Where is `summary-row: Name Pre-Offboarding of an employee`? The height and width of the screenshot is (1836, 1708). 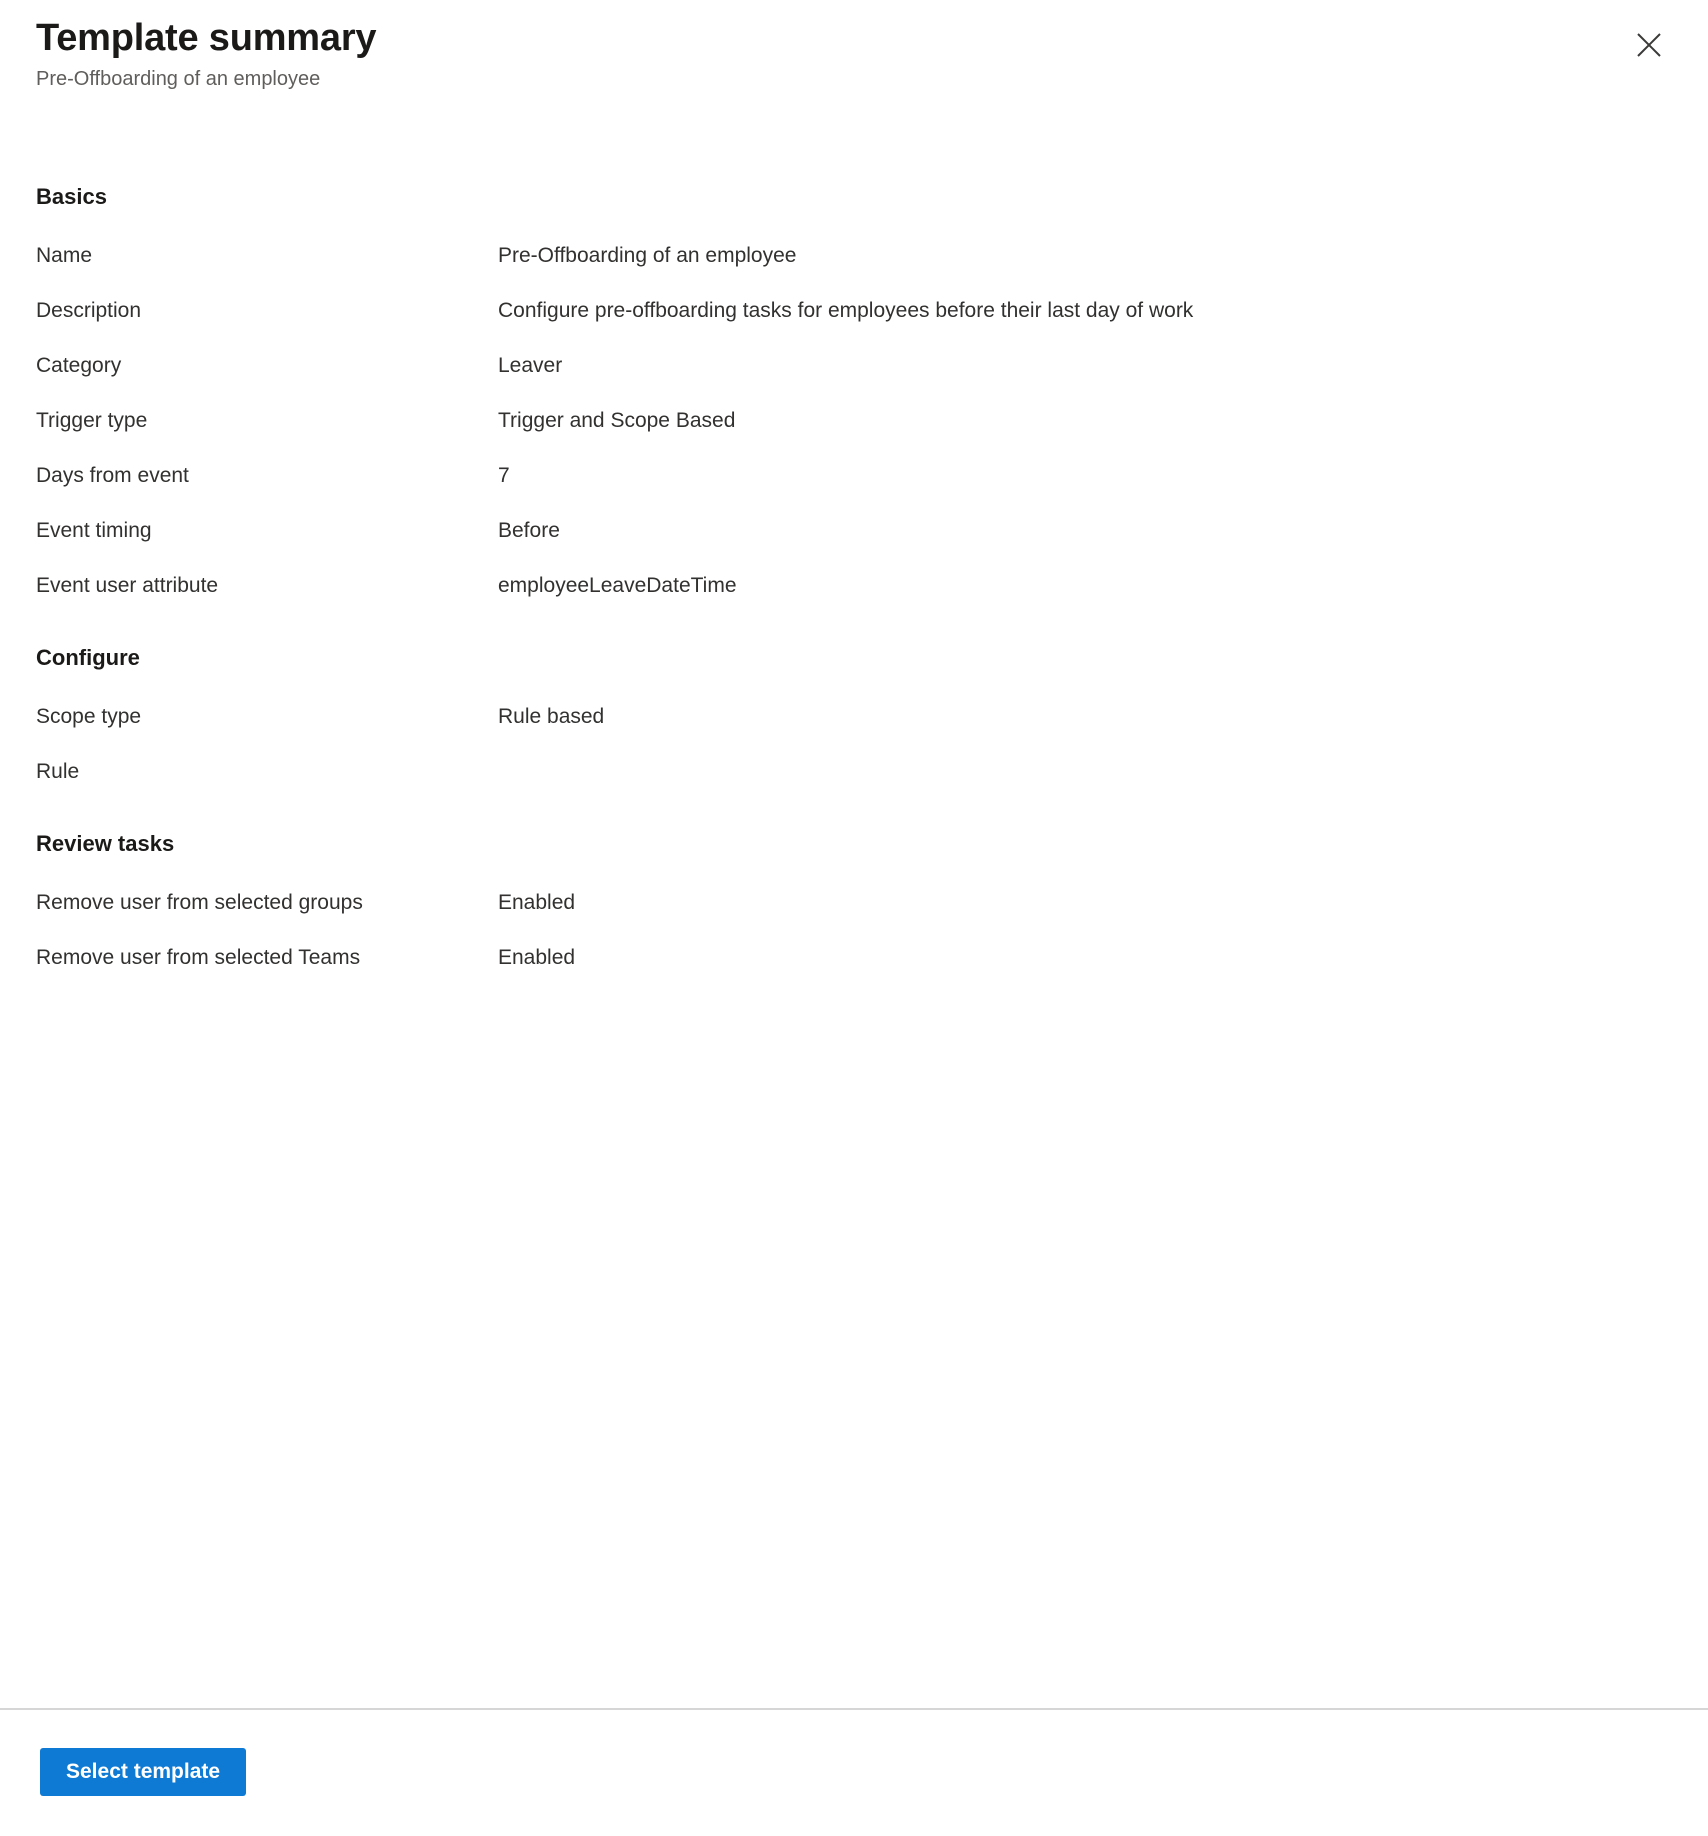 summary-row: Name Pre-Offboarding of an employee is located at coordinates (854, 255).